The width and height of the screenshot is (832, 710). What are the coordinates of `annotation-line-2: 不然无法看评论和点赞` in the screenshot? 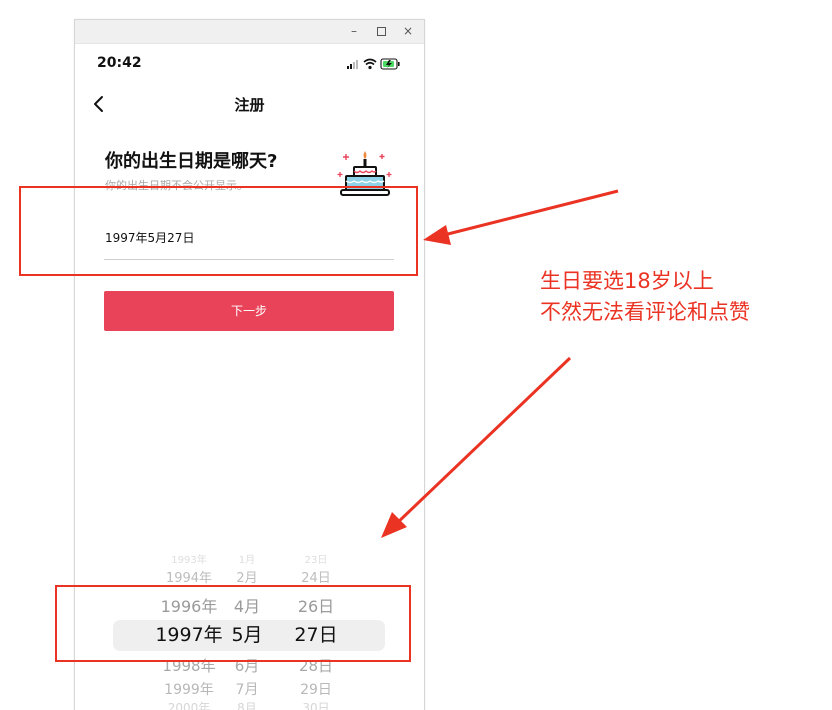 It's located at (645, 312).